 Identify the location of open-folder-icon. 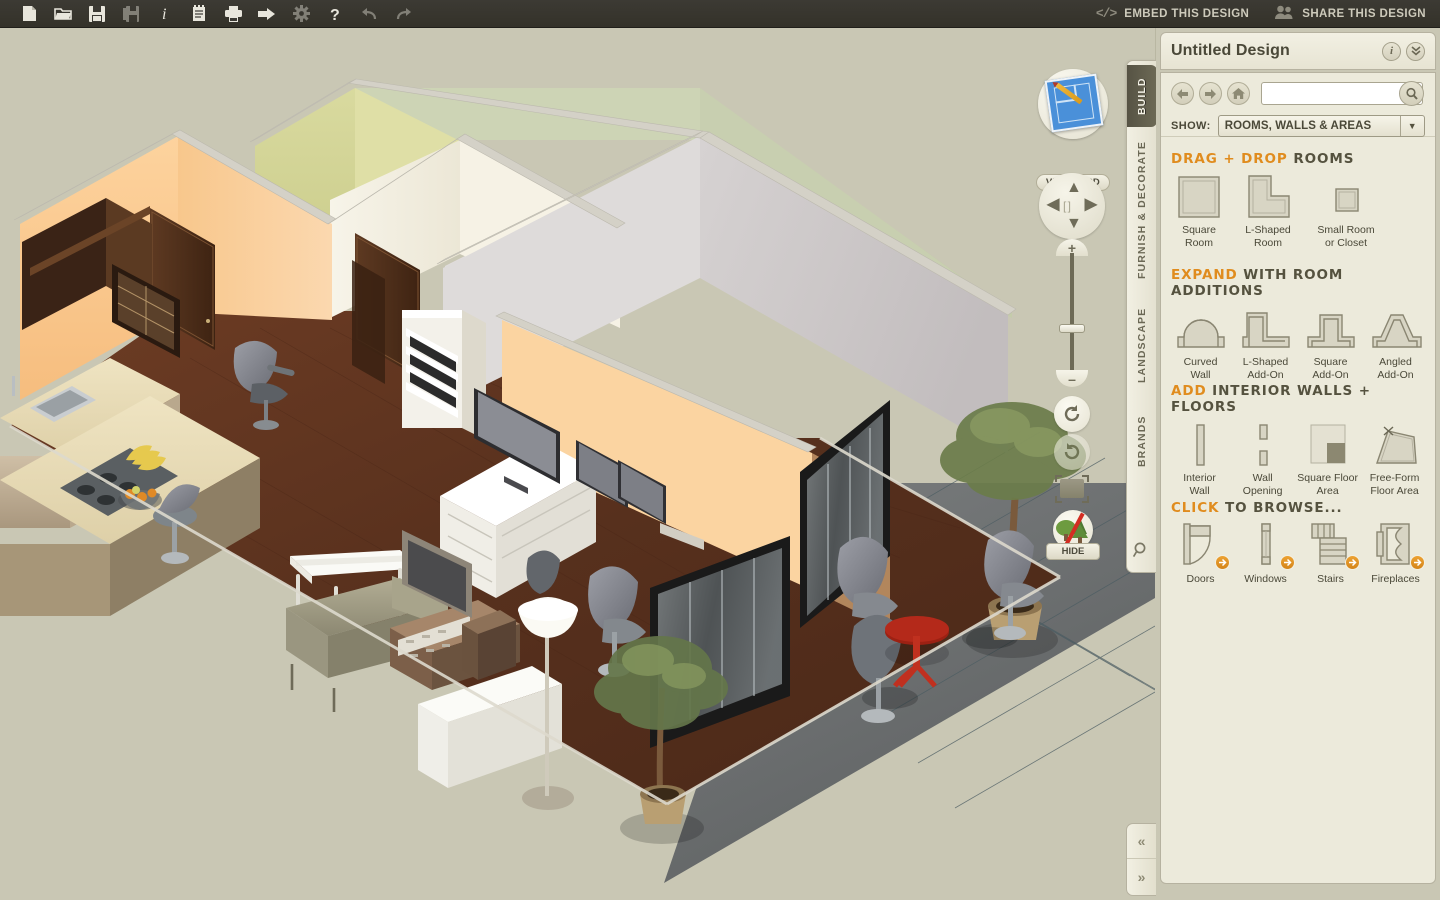
(63, 14).